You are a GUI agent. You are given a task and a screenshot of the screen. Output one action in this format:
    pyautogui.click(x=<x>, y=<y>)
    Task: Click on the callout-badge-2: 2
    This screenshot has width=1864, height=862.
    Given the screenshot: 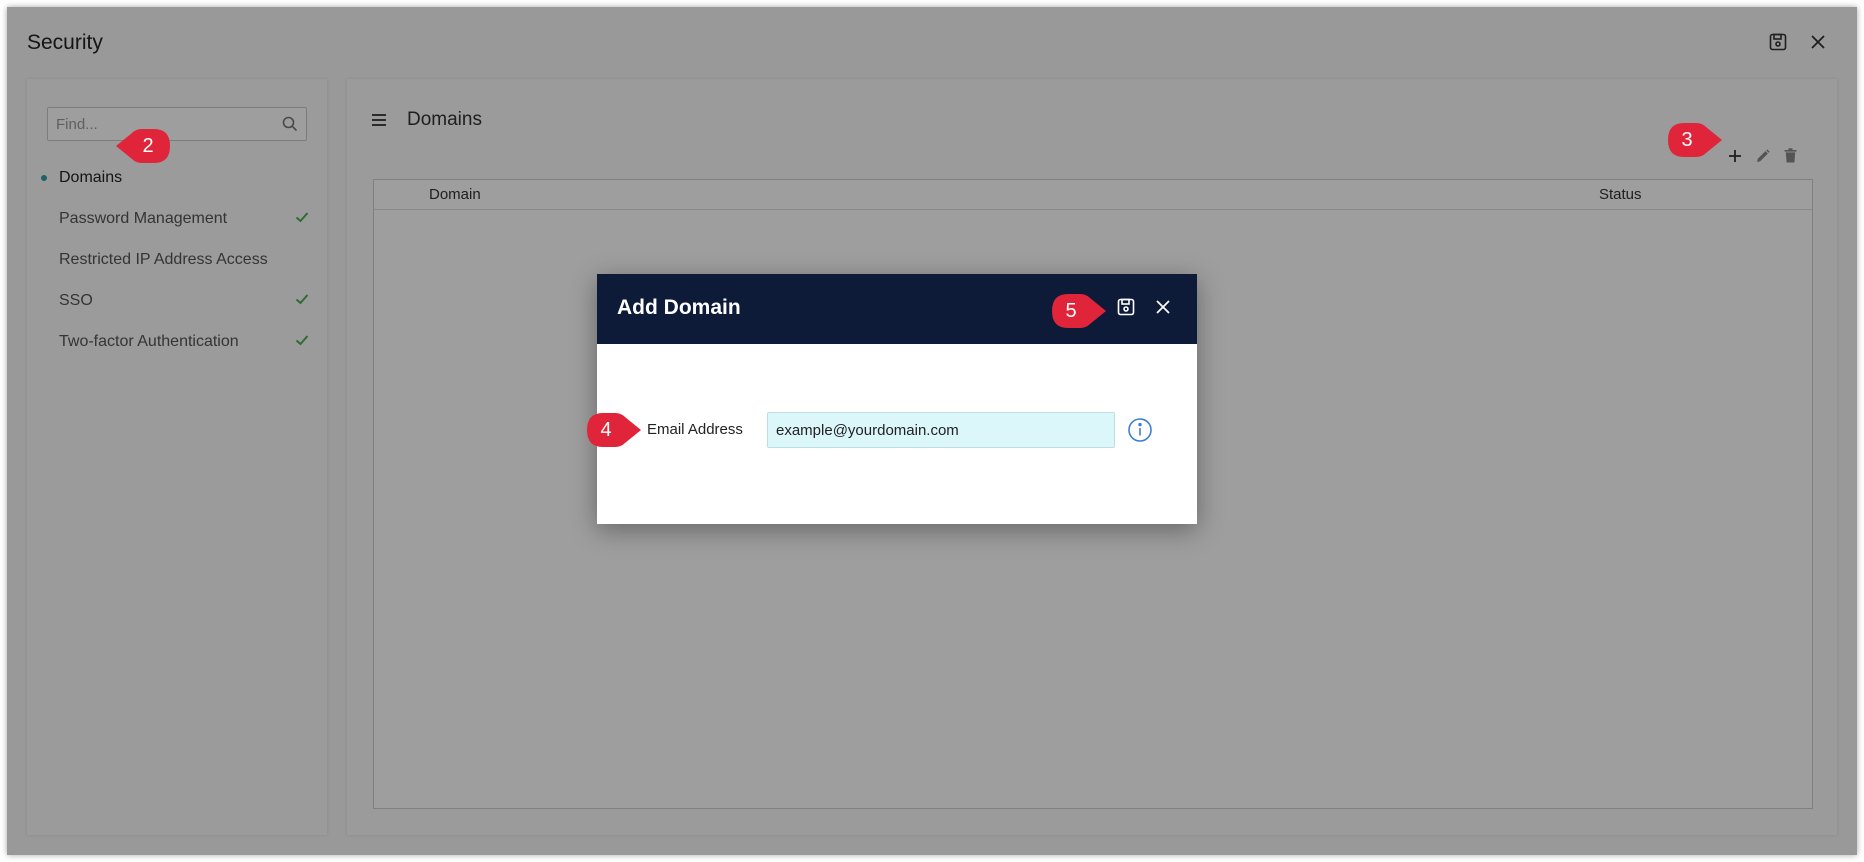 What is the action you would take?
    pyautogui.click(x=143, y=146)
    